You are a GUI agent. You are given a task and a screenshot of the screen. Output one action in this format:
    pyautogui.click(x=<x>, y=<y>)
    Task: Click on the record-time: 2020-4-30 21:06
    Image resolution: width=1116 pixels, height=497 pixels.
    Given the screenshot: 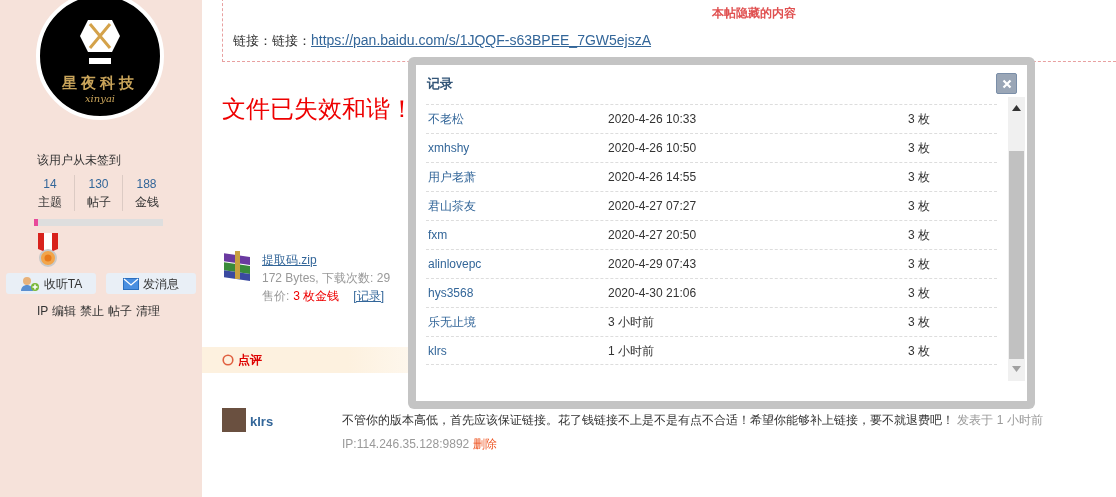 What is the action you would take?
    pyautogui.click(x=653, y=293)
    